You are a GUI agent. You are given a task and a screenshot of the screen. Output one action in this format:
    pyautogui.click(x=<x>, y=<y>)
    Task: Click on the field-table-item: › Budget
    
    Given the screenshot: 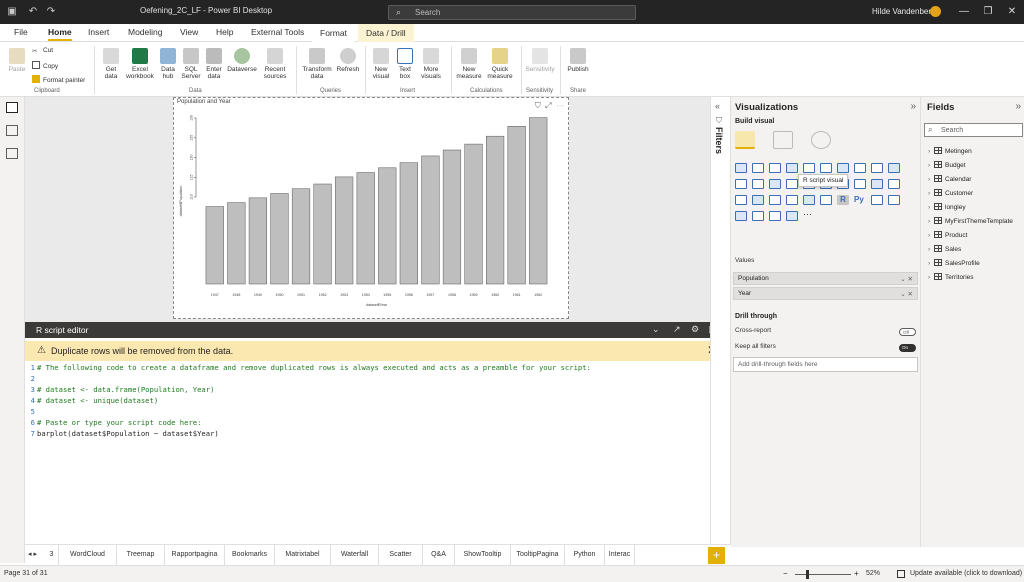 What is the action you would take?
    pyautogui.click(x=947, y=167)
    